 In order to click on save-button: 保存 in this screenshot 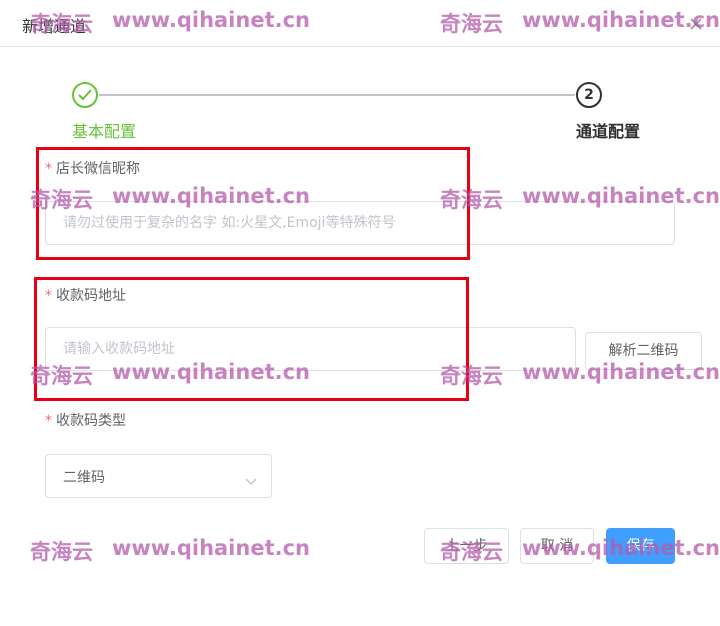, I will do `click(640, 546)`.